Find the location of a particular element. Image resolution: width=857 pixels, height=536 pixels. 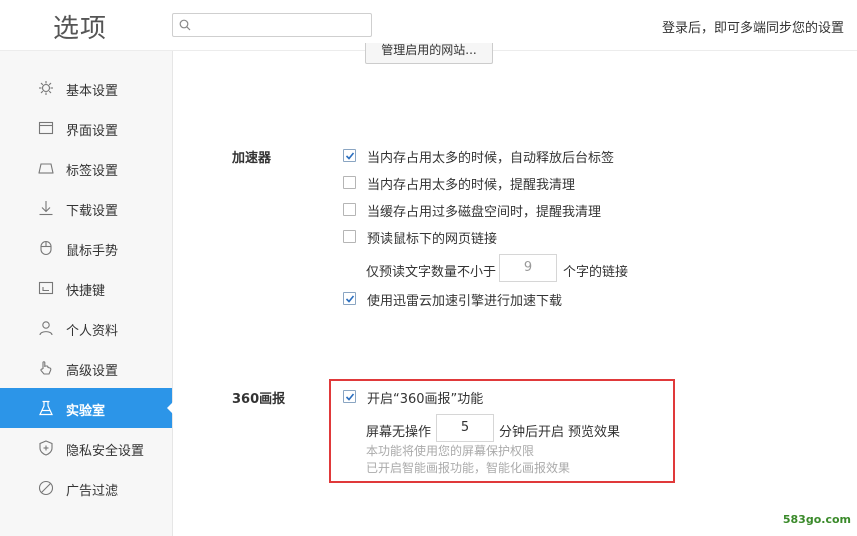

sidebar-item-label: 实验室 is located at coordinates (86, 411).